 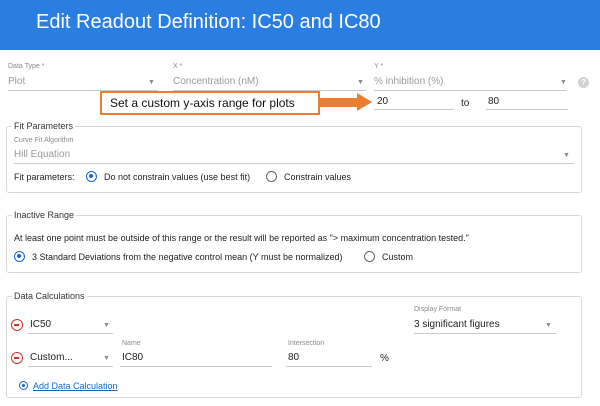 What do you see at coordinates (131, 343) in the screenshot?
I see `name-label: Name` at bounding box center [131, 343].